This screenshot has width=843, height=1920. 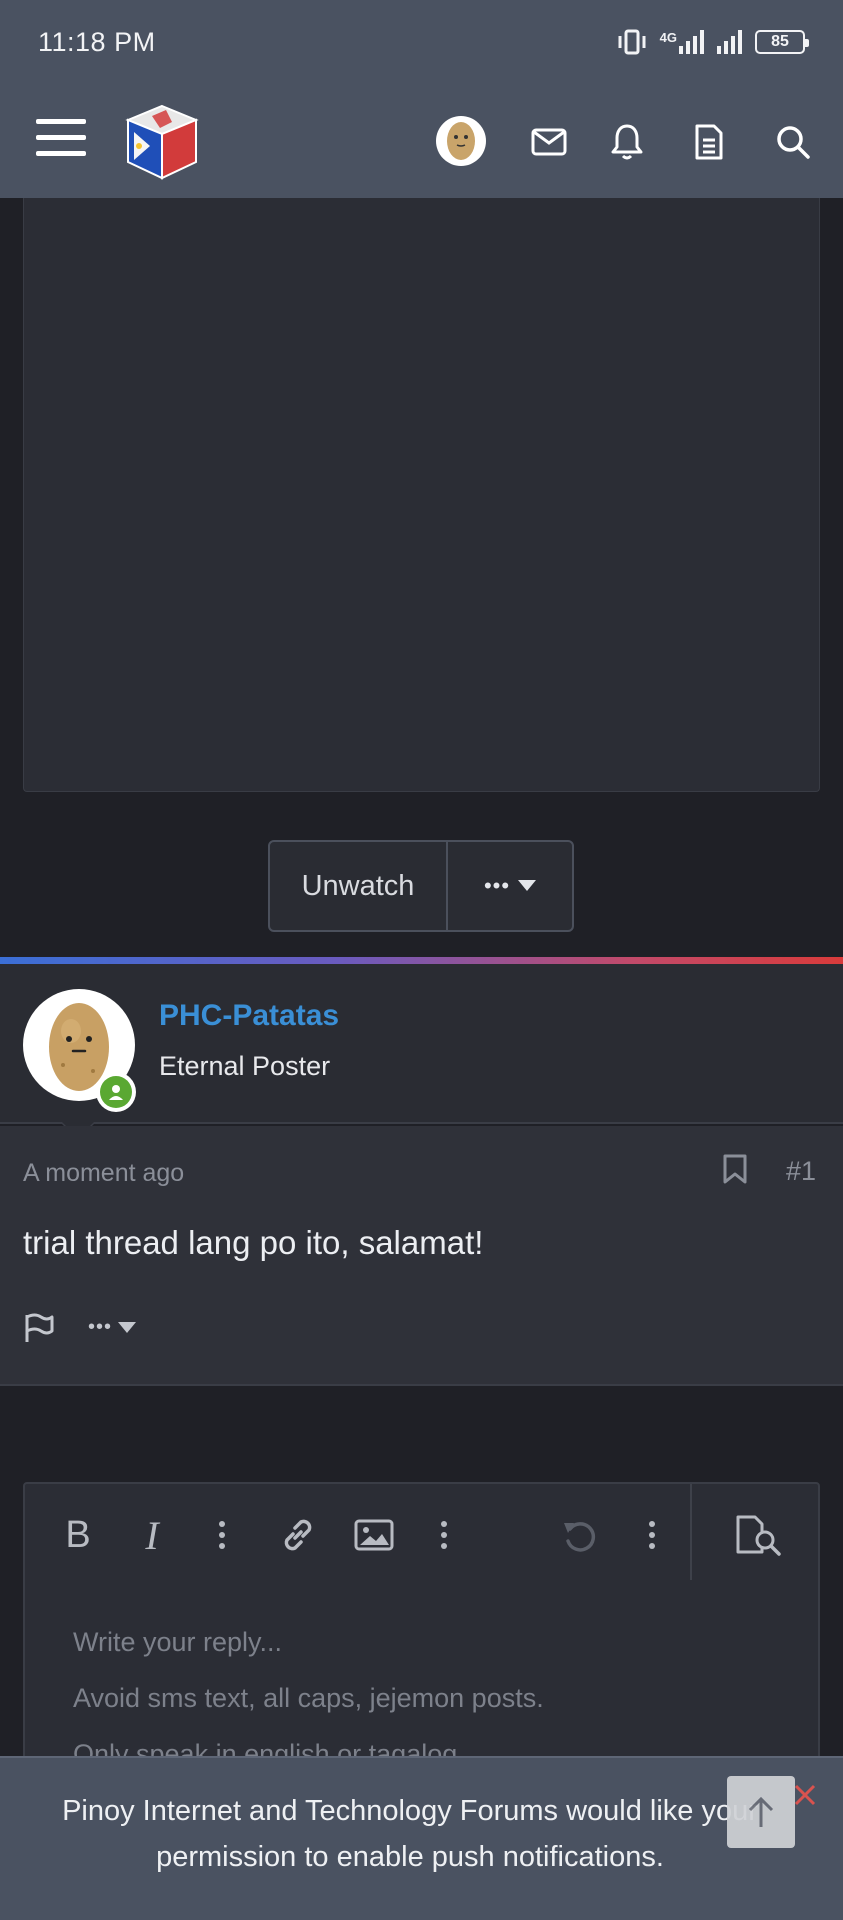 I want to click on post-user-block: PHC-Patatas Eternal Poster, so click(x=421, y=1044).